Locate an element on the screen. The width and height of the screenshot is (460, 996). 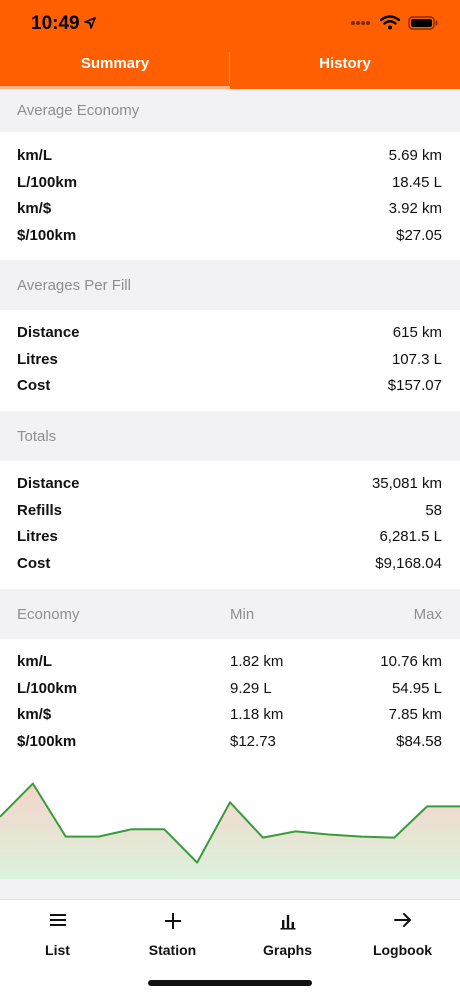
cellular-signal-icon is located at coordinates (360, 22).